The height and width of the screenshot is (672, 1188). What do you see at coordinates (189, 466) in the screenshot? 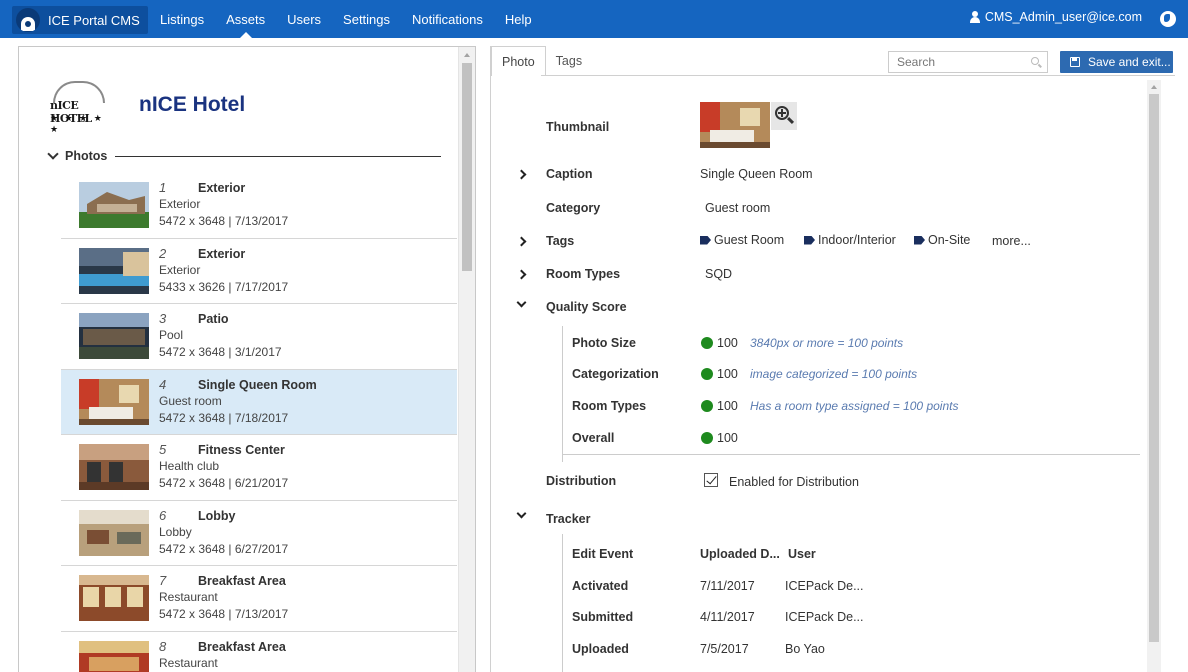
I see `photo-category: Health club` at bounding box center [189, 466].